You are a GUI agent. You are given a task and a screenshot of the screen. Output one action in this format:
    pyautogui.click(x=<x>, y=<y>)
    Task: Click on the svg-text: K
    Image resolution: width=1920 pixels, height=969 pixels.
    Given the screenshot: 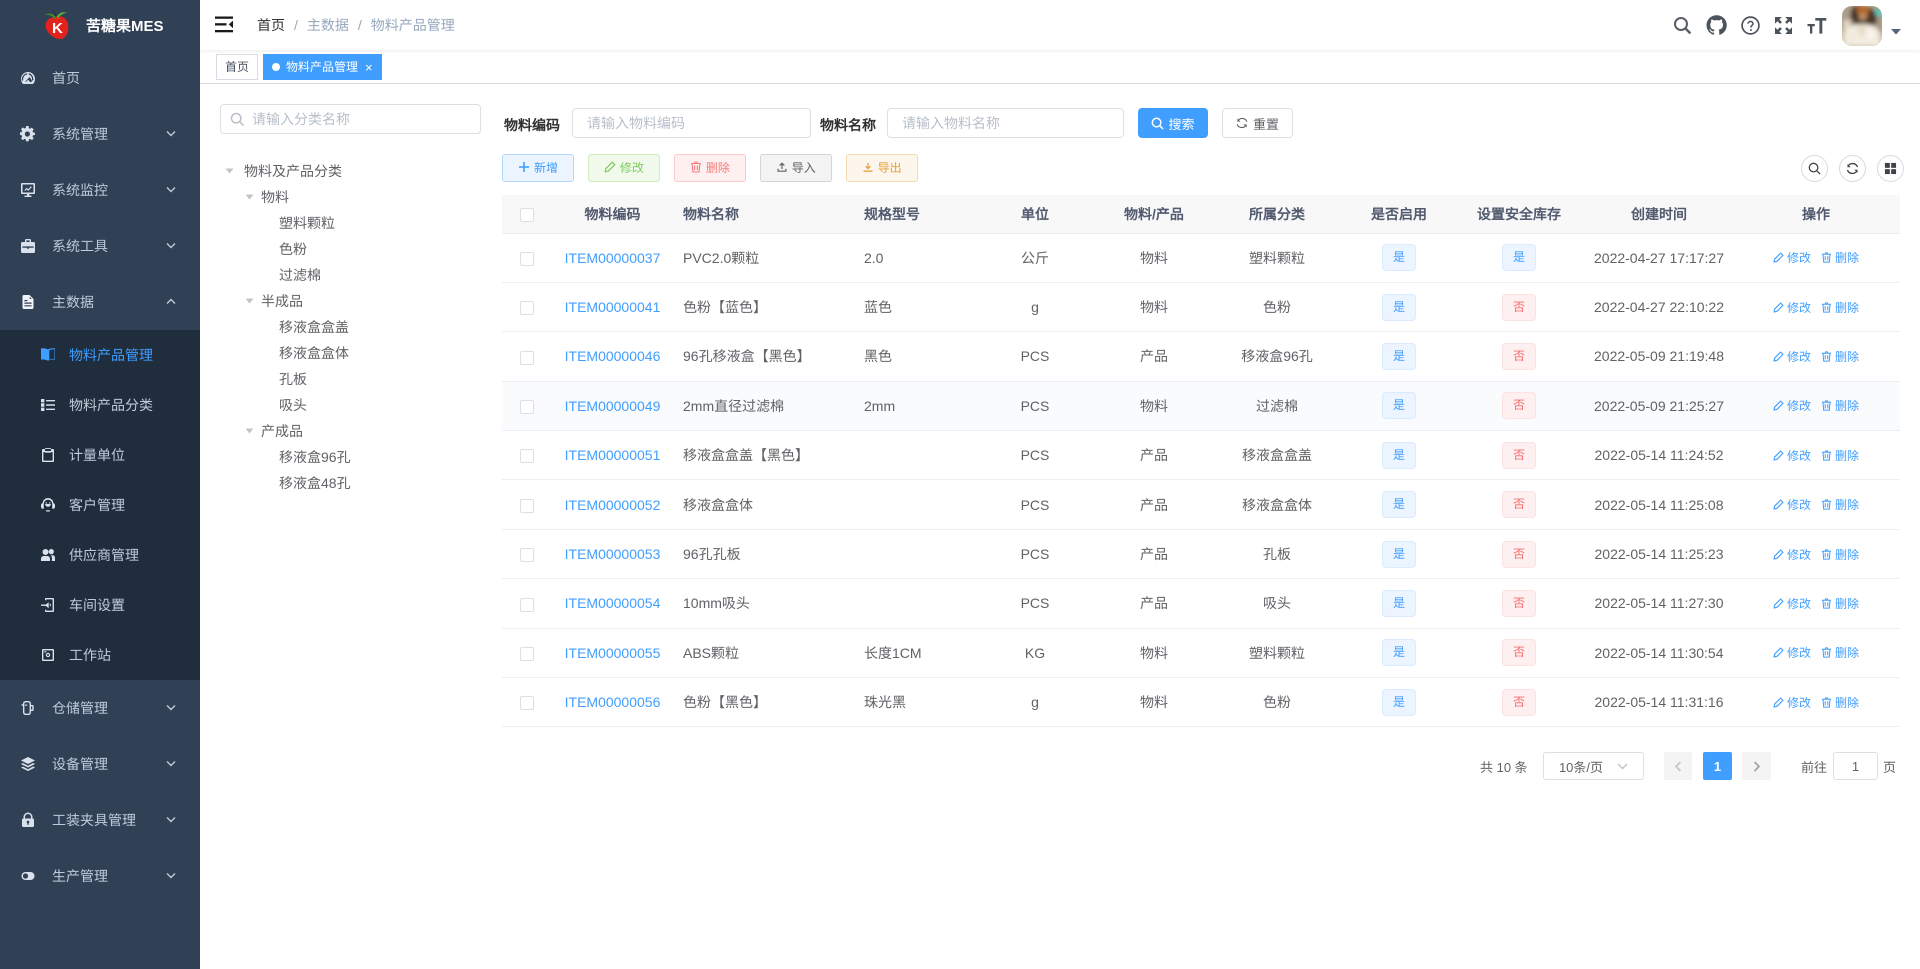 What is the action you would take?
    pyautogui.click(x=57, y=28)
    